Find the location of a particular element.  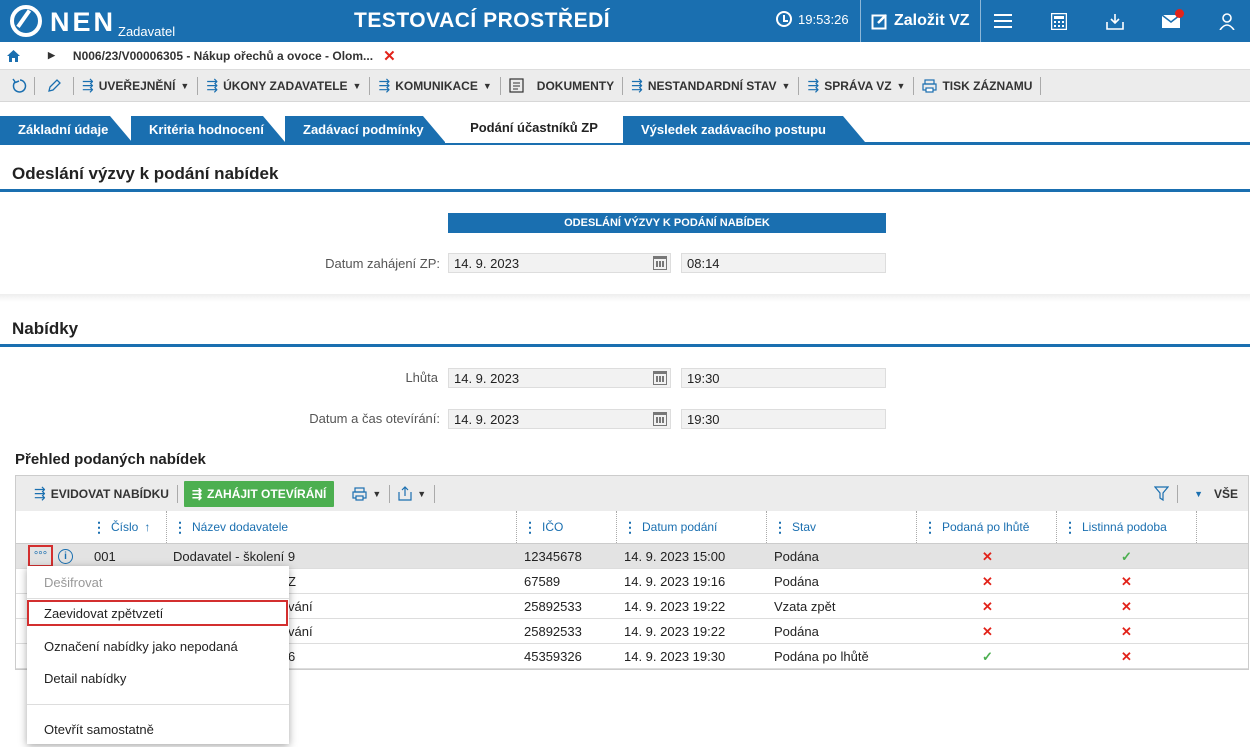

column-podana-po-lhute: ⋮ Podaná po lhůtě is located at coordinates (986, 527).